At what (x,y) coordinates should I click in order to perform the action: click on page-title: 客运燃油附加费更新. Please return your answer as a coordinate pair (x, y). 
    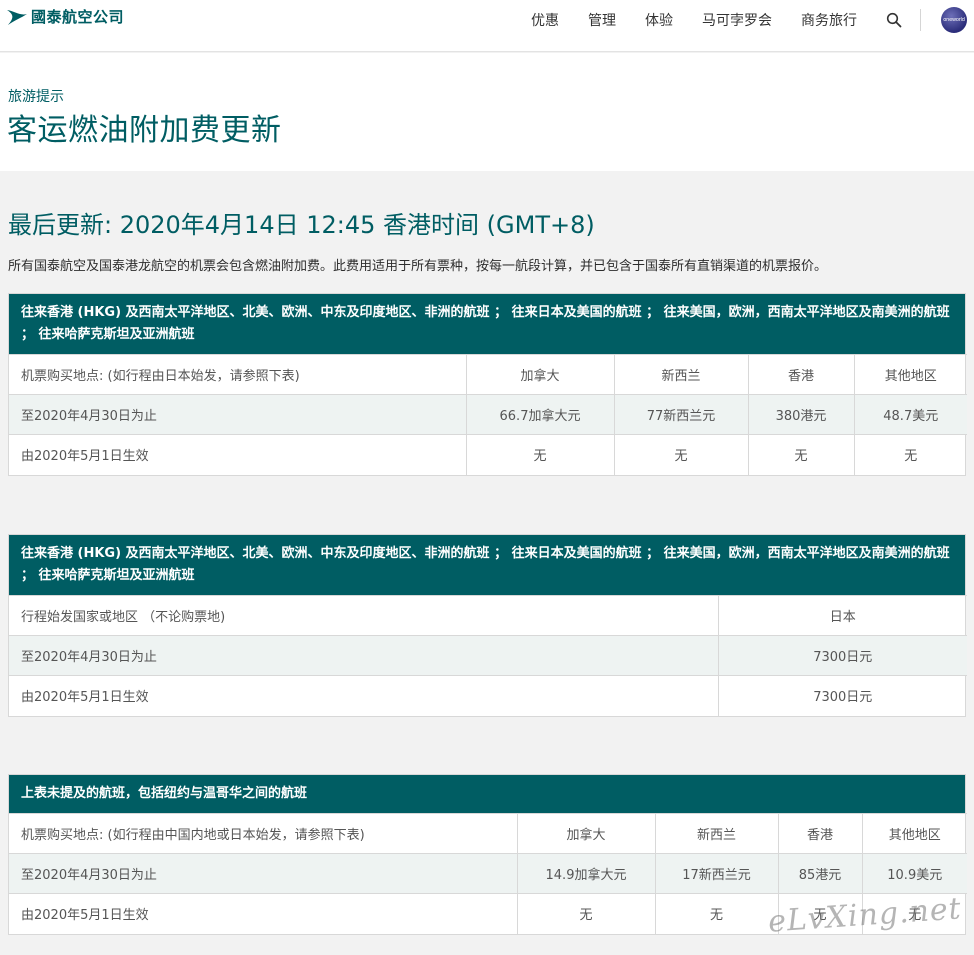
    Looking at the image, I should click on (144, 130).